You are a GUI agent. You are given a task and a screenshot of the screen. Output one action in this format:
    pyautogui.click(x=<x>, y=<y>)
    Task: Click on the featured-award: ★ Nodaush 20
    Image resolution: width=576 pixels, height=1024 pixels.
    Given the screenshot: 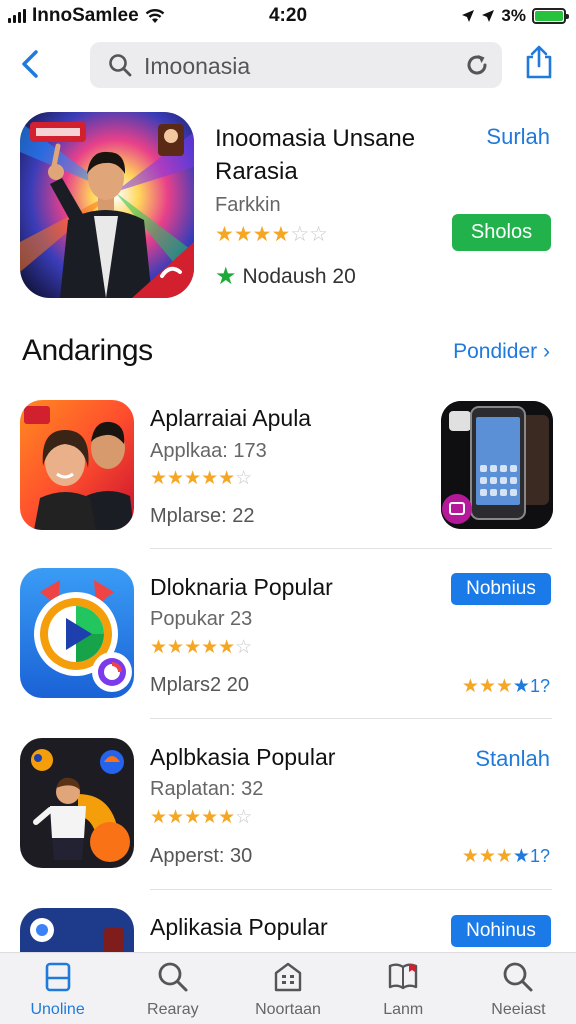 What is the action you would take?
    pyautogui.click(x=285, y=276)
    